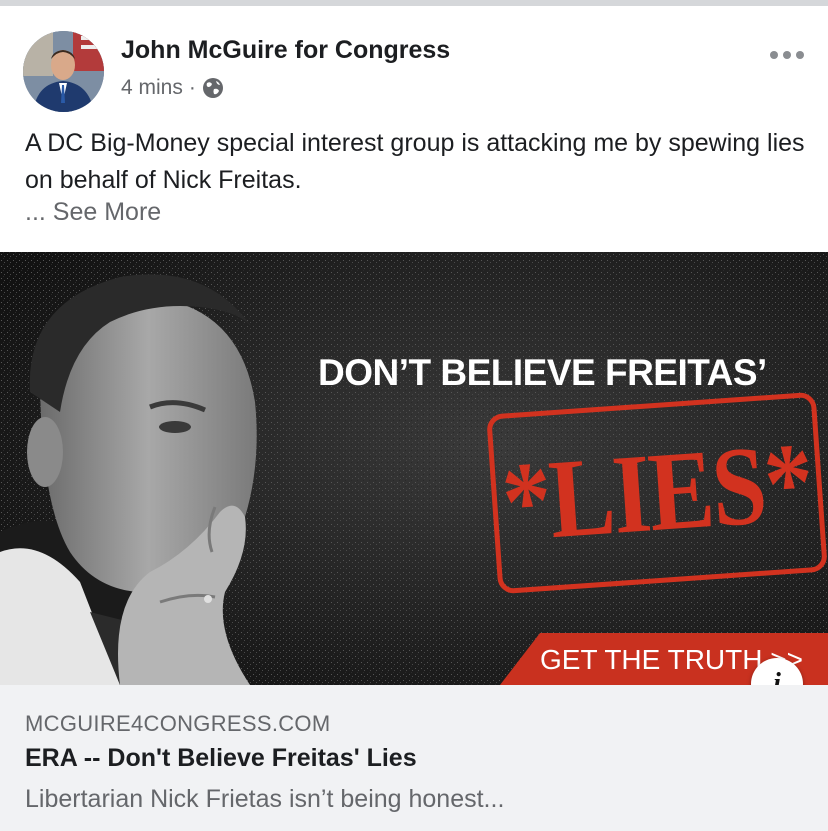 The image size is (828, 831). What do you see at coordinates (63, 71) in the screenshot?
I see `avatar` at bounding box center [63, 71].